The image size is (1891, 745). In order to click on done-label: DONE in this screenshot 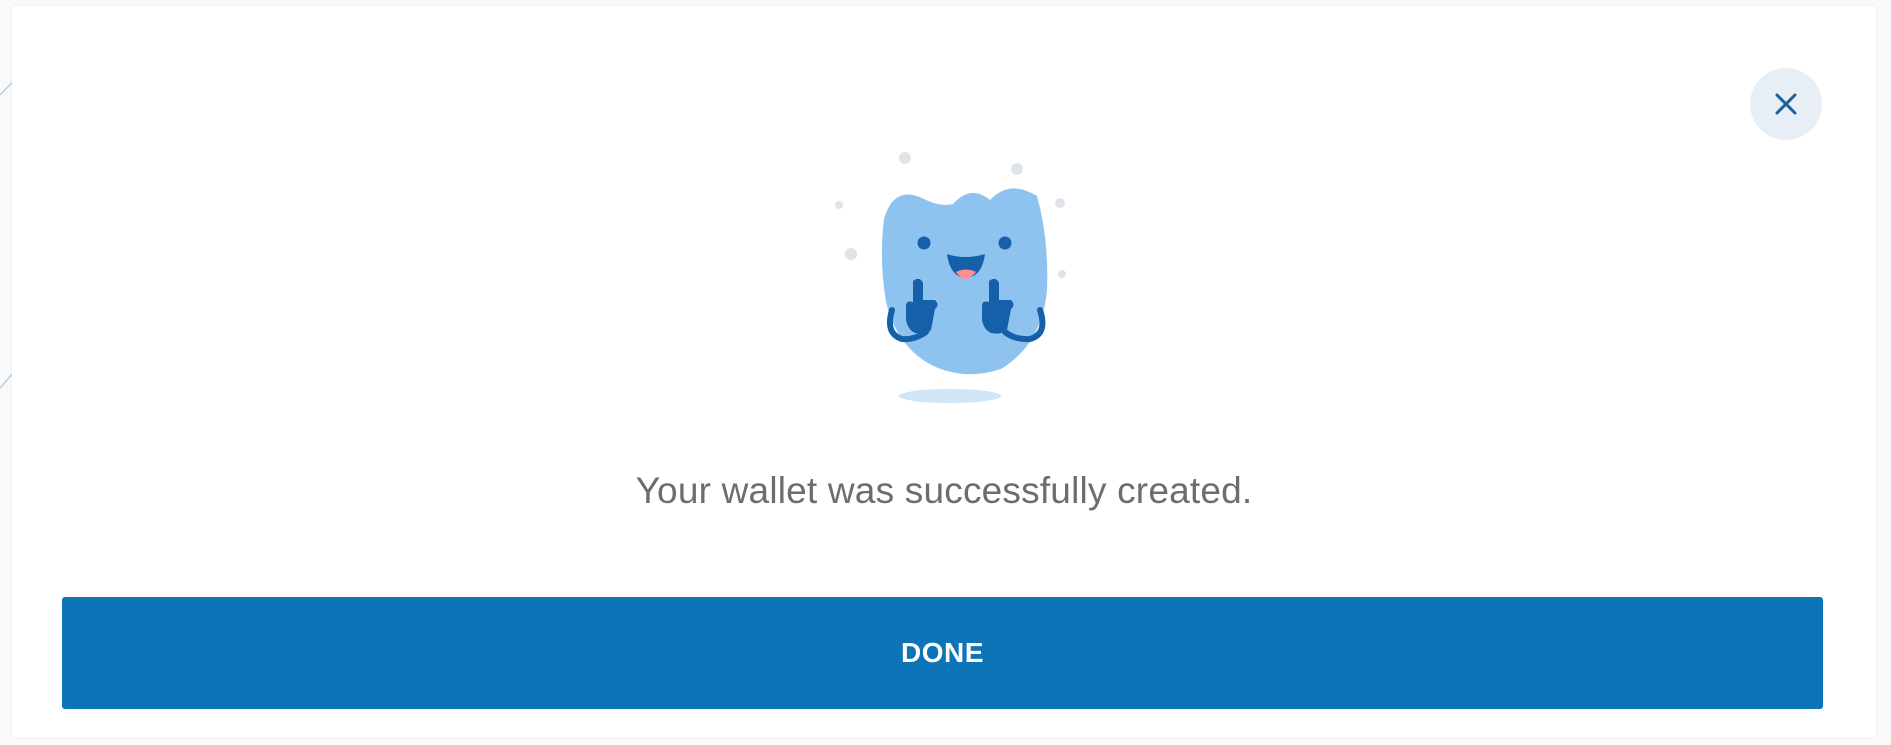, I will do `click(942, 652)`.